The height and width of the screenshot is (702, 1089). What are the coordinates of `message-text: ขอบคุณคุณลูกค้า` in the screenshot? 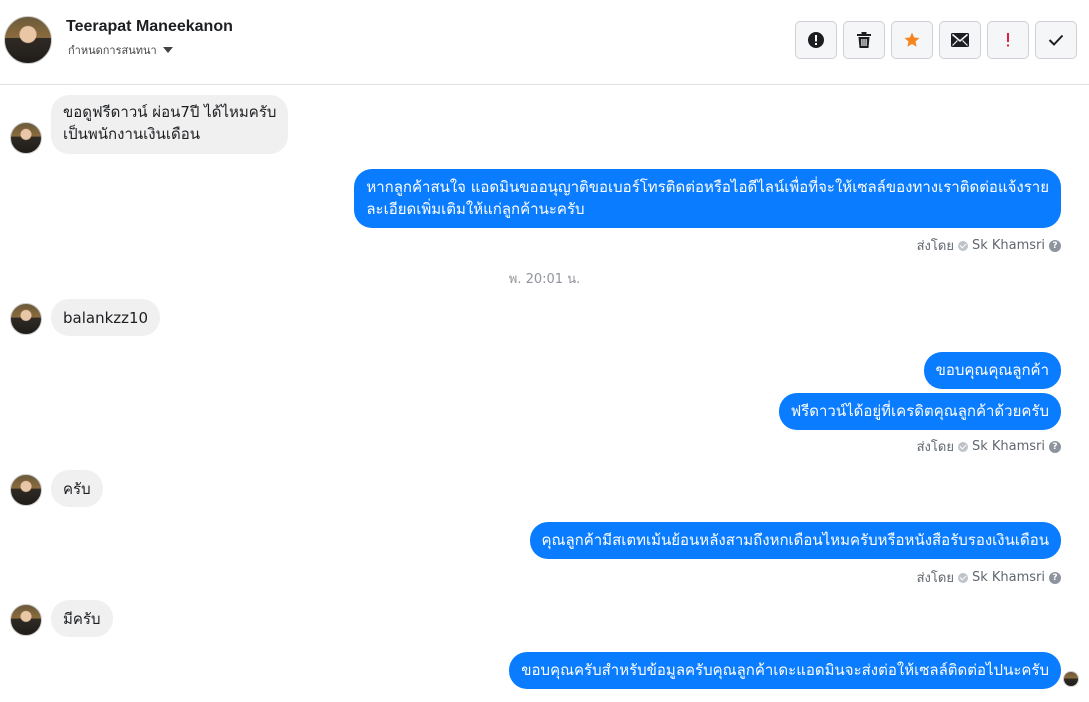 It's located at (992, 370).